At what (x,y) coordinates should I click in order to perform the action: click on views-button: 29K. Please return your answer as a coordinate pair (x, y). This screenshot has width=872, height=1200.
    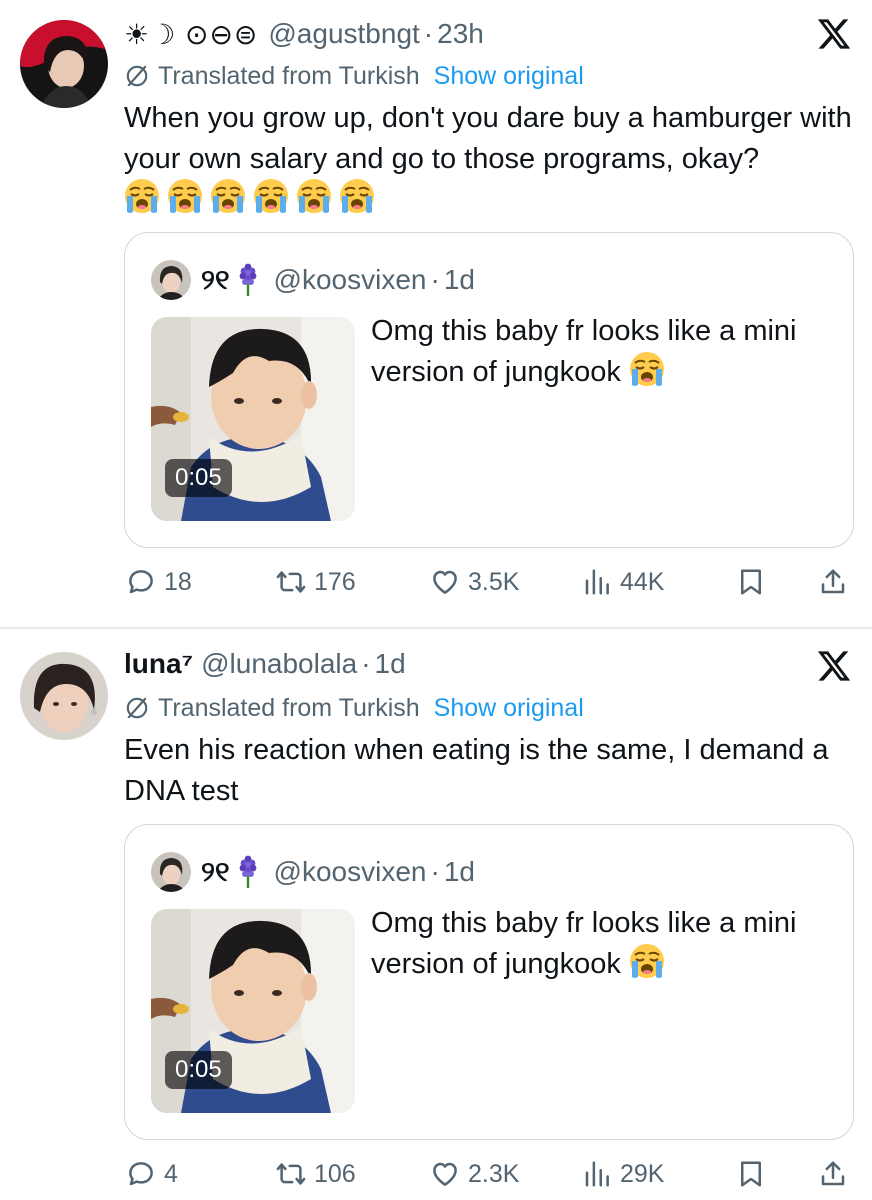
    Looking at the image, I should click on (623, 1174).